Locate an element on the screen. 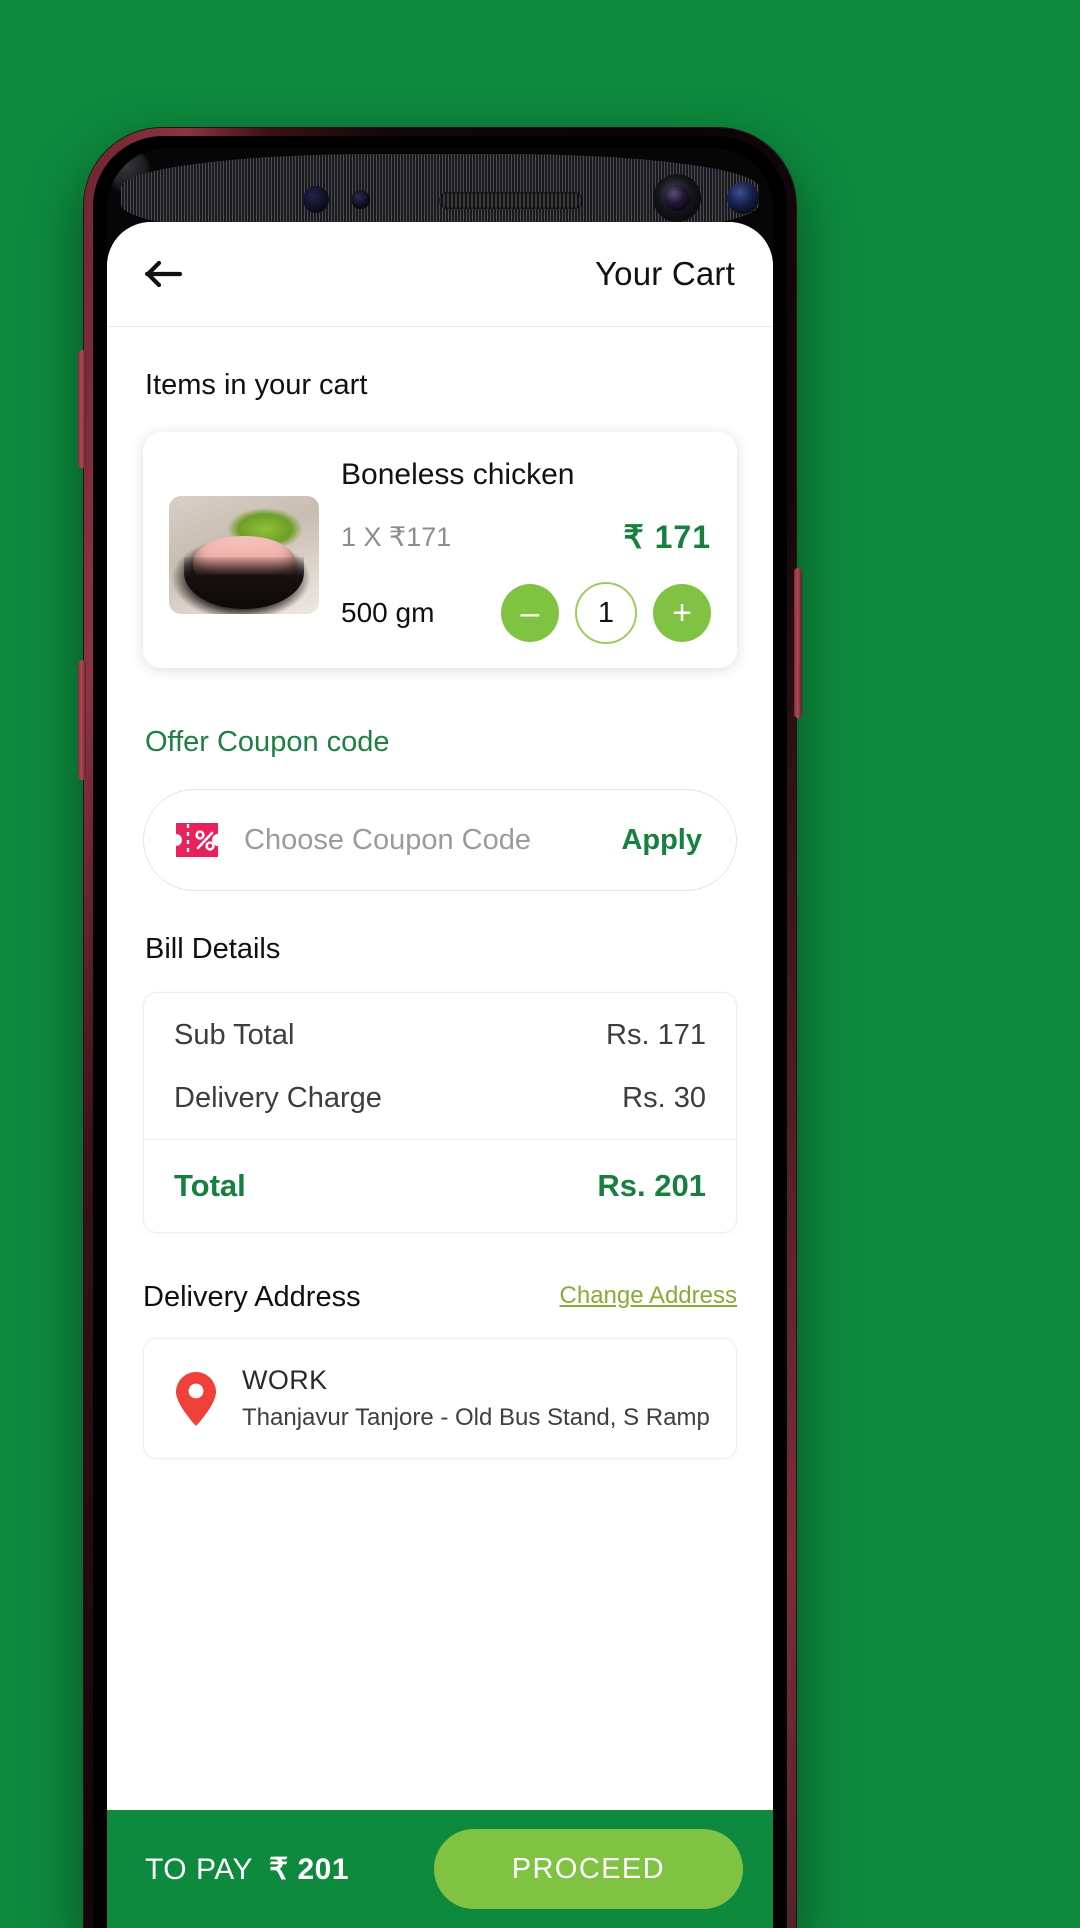 The height and width of the screenshot is (1928, 1080). iris-scanner-icon is located at coordinates (129, 171).